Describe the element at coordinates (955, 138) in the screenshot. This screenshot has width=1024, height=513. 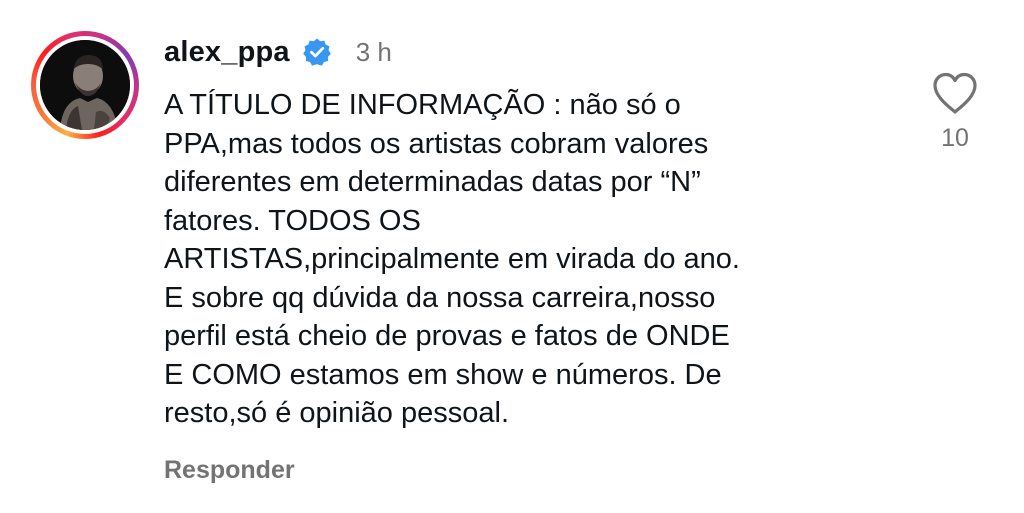
I see `like-count: 10` at that location.